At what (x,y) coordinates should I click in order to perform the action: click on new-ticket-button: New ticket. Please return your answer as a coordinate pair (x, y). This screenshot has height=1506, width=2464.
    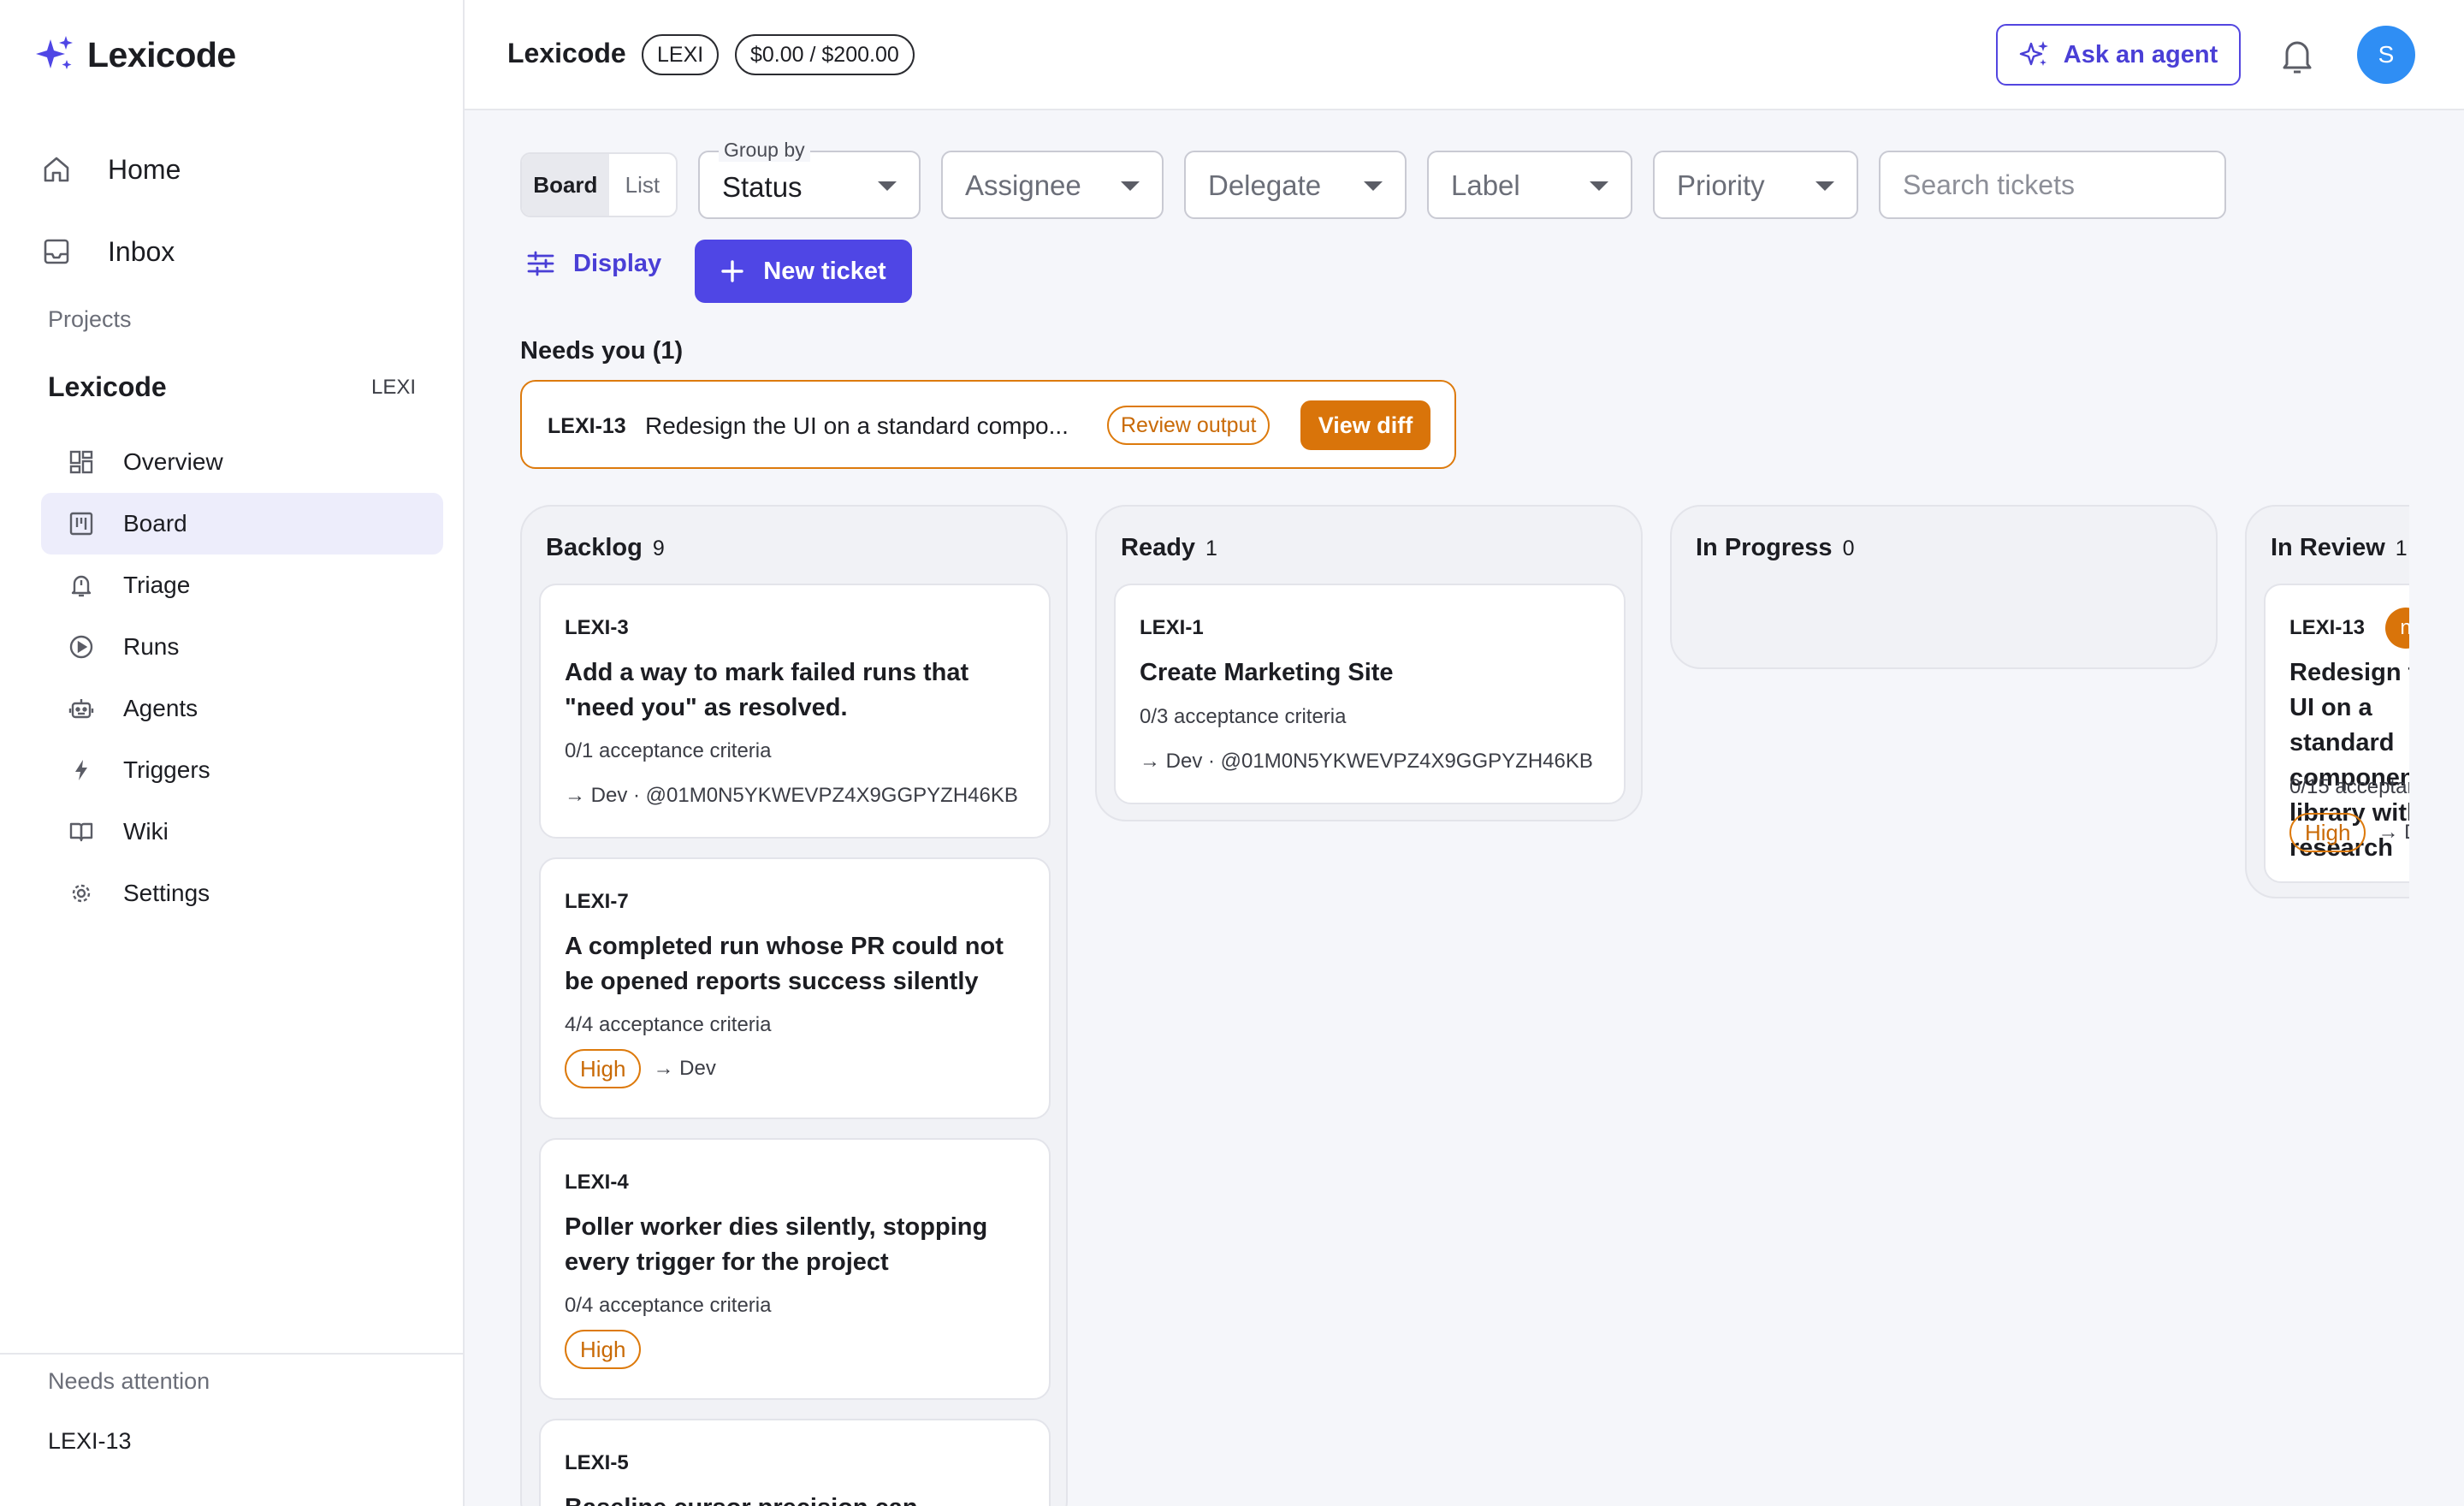
    Looking at the image, I should click on (803, 271).